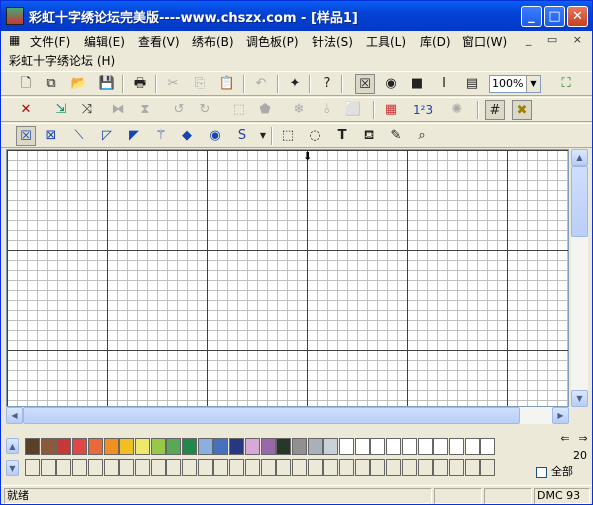 This screenshot has height=505, width=593. I want to click on half-stitch-icon: ⊠, so click(51, 136).